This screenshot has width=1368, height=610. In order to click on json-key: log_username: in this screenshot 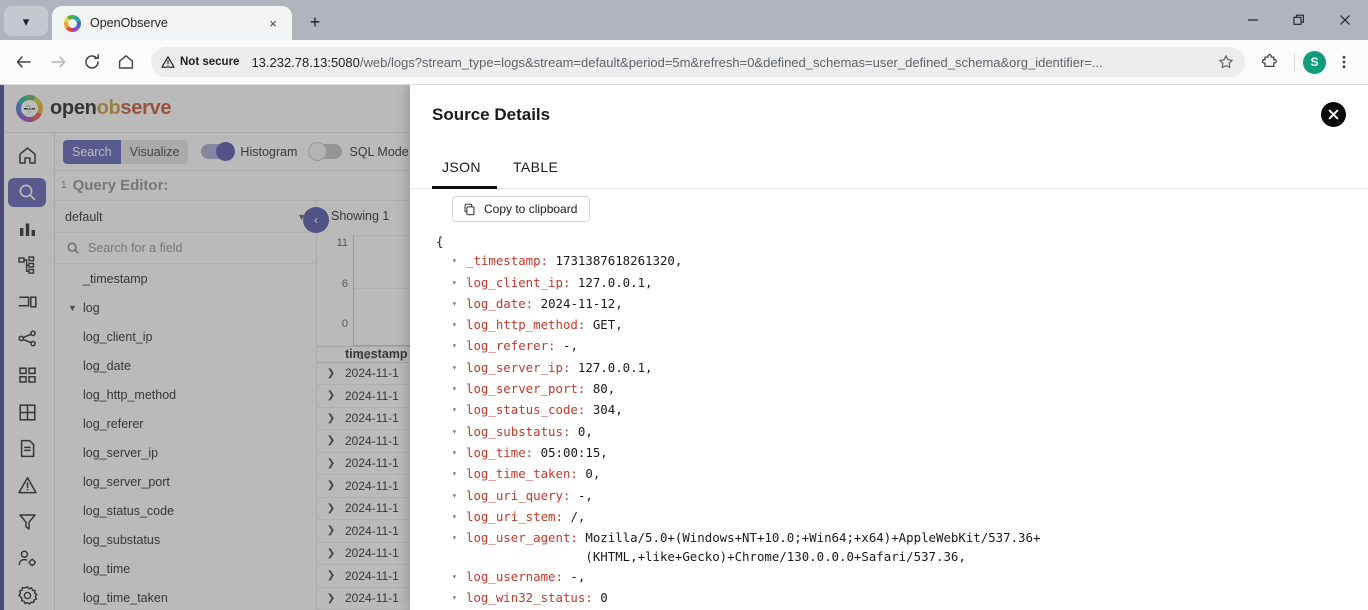, I will do `click(514, 576)`.